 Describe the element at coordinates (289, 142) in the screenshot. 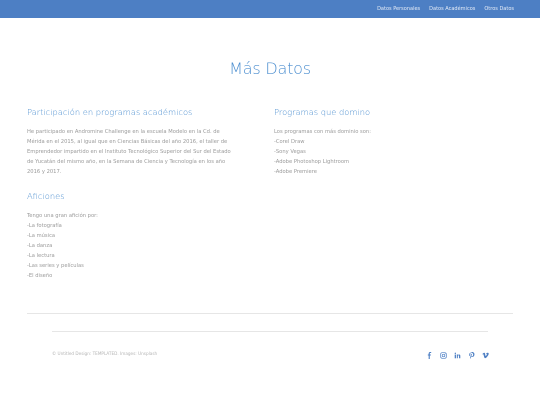

I see `list-item: -Corel Draw` at that location.